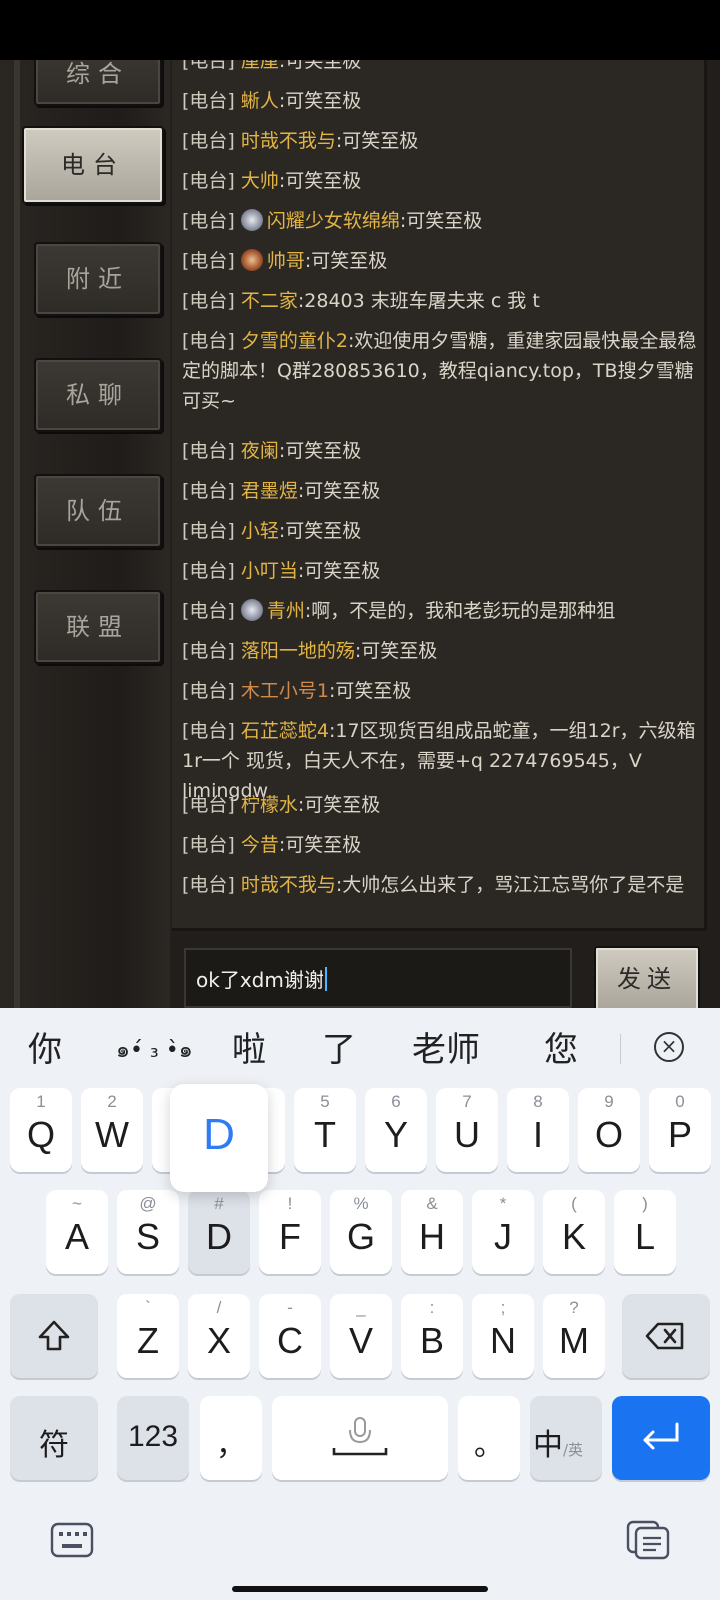 This screenshot has height=1600, width=720. I want to click on key-p: 0P, so click(680, 1130).